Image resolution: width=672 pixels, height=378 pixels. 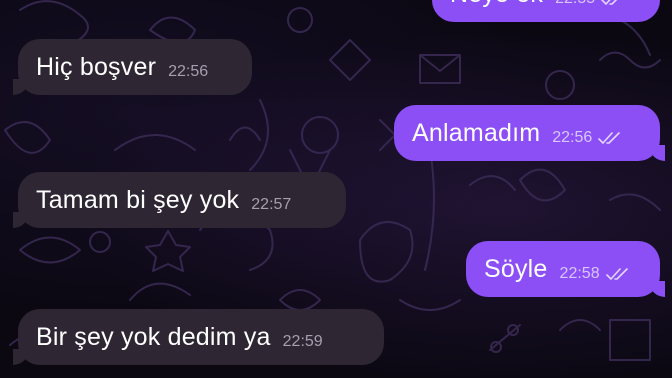 What do you see at coordinates (516, 268) in the screenshot?
I see `message-text: Söyle` at bounding box center [516, 268].